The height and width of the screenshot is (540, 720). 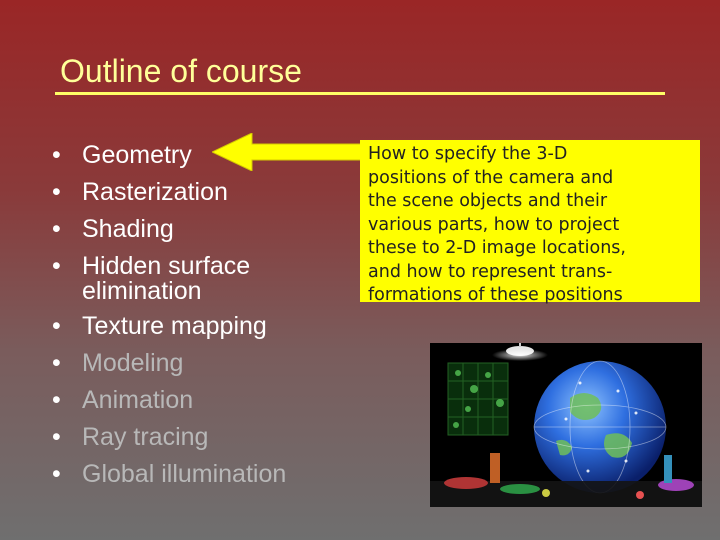 I want to click on list-item-label: Texture mapping, so click(x=174, y=326).